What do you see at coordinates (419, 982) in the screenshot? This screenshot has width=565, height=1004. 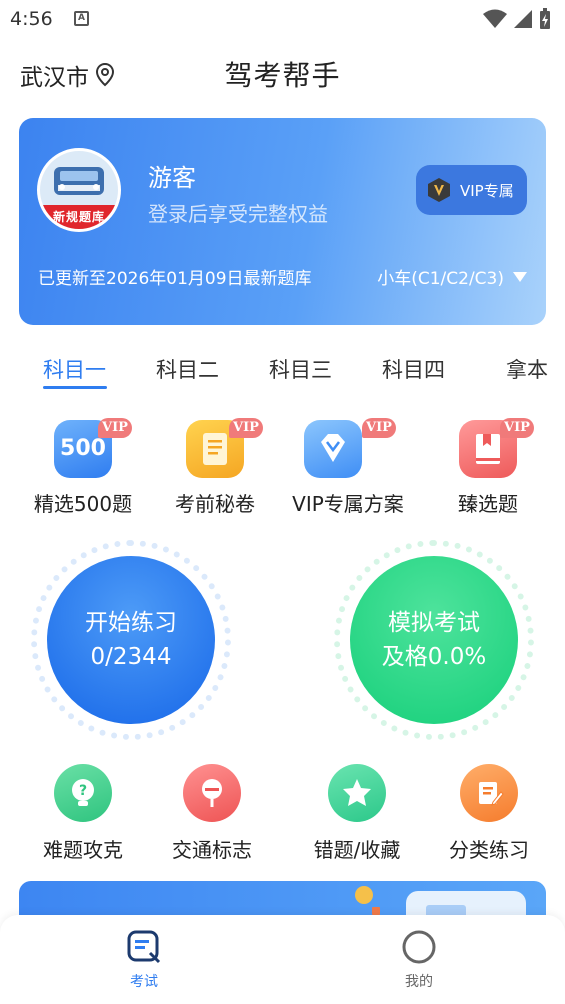 I see `nav-mine-label: 我的` at bounding box center [419, 982].